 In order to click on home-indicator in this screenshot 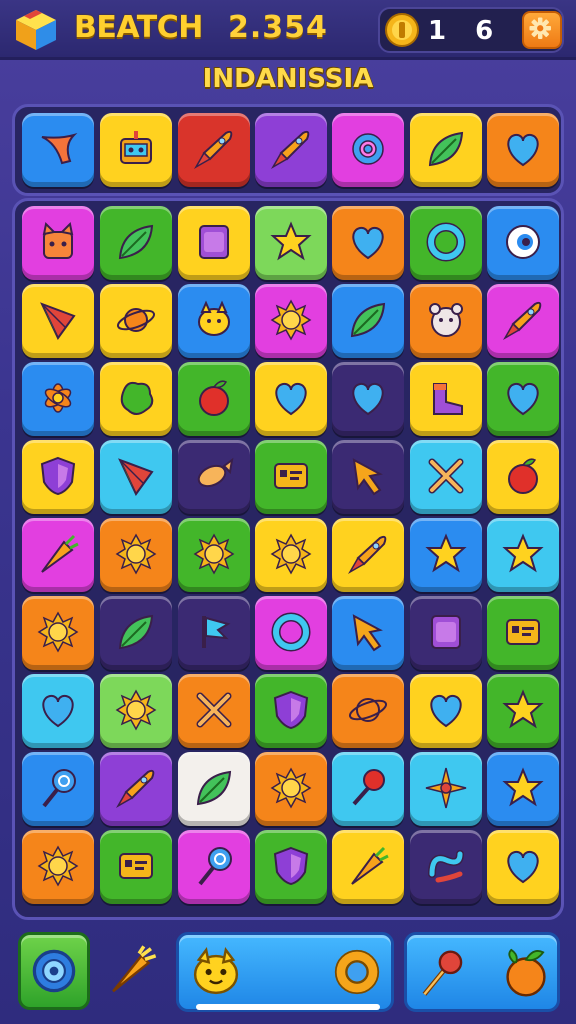, I will do `click(288, 1007)`.